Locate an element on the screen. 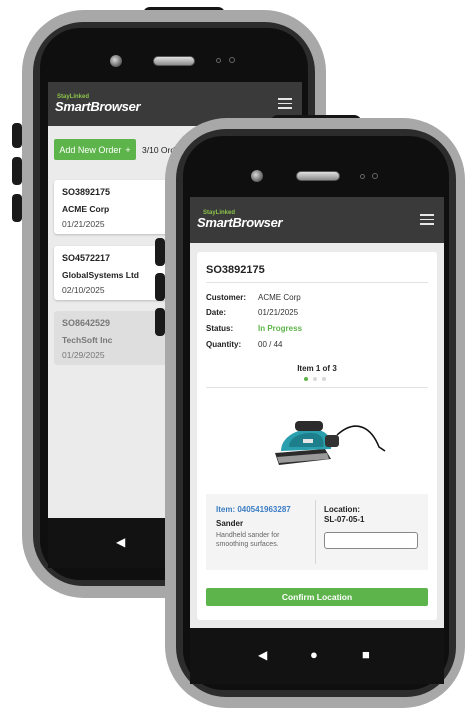 This screenshot has height=709, width=467. order-id: SO3892175 is located at coordinates (86, 192).